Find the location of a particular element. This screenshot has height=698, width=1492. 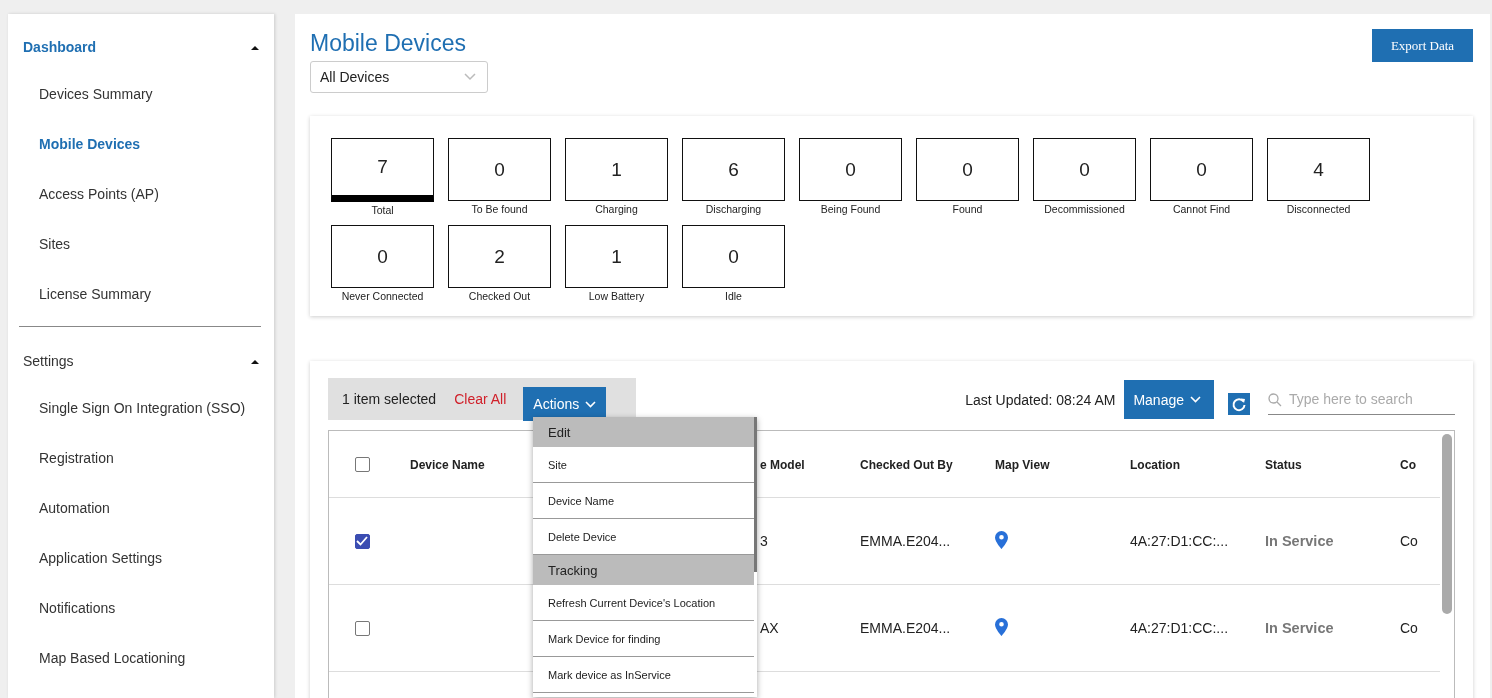

stat-label: Found is located at coordinates (967, 209).